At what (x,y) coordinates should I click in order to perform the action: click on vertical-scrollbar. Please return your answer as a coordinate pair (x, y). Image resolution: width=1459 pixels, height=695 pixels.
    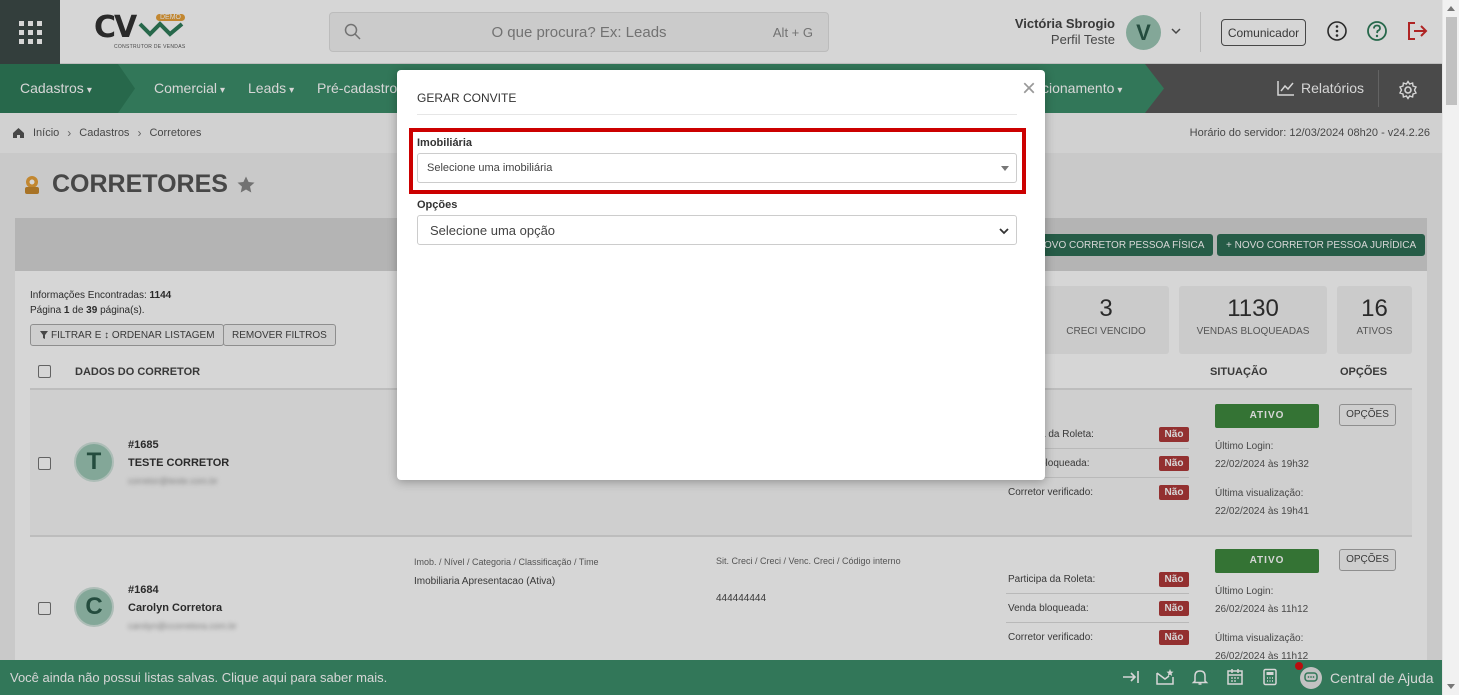
    Looking at the image, I should click on (1450, 347).